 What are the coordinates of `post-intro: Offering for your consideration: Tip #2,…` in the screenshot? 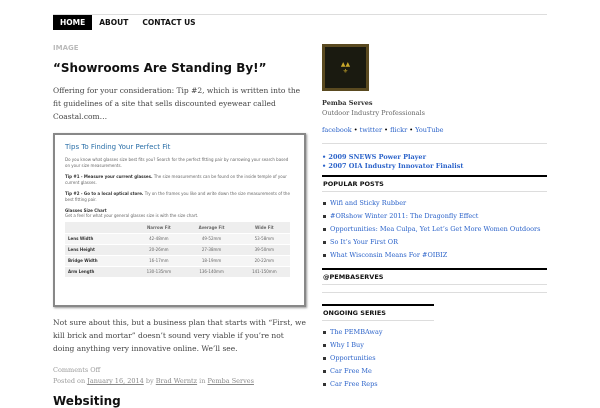 It's located at (177, 103).